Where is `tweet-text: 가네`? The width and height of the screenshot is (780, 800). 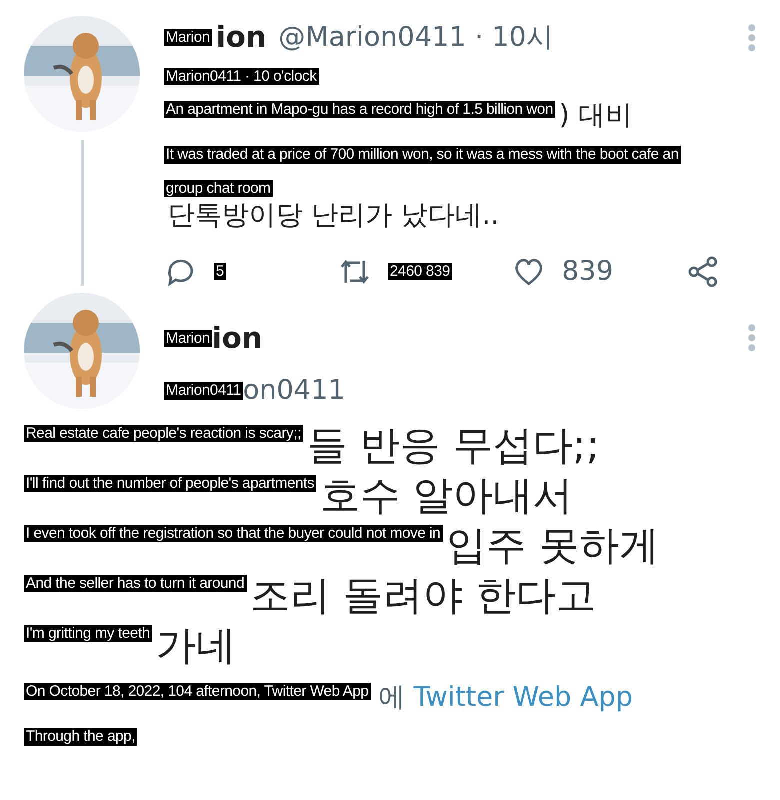 tweet-text: 가네 is located at coordinates (196, 645).